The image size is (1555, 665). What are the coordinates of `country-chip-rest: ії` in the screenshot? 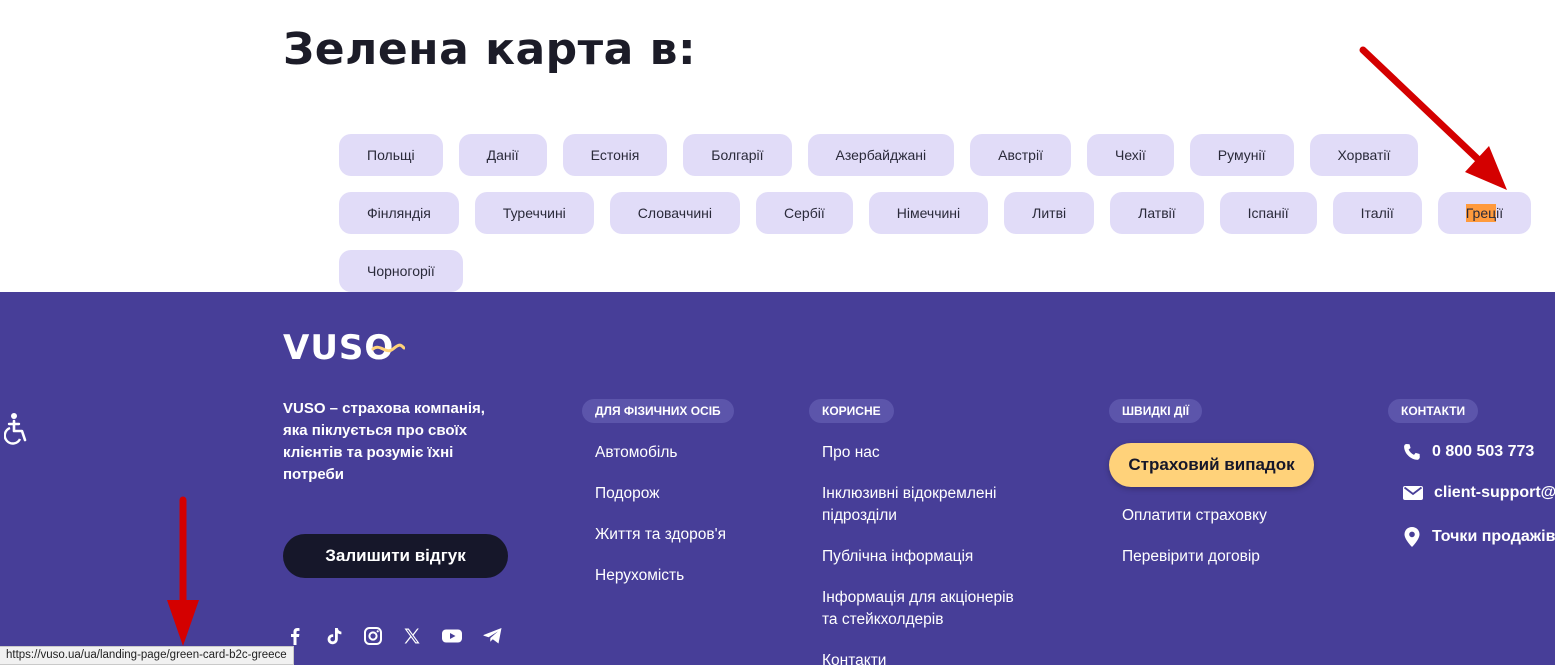 It's located at (1500, 213).